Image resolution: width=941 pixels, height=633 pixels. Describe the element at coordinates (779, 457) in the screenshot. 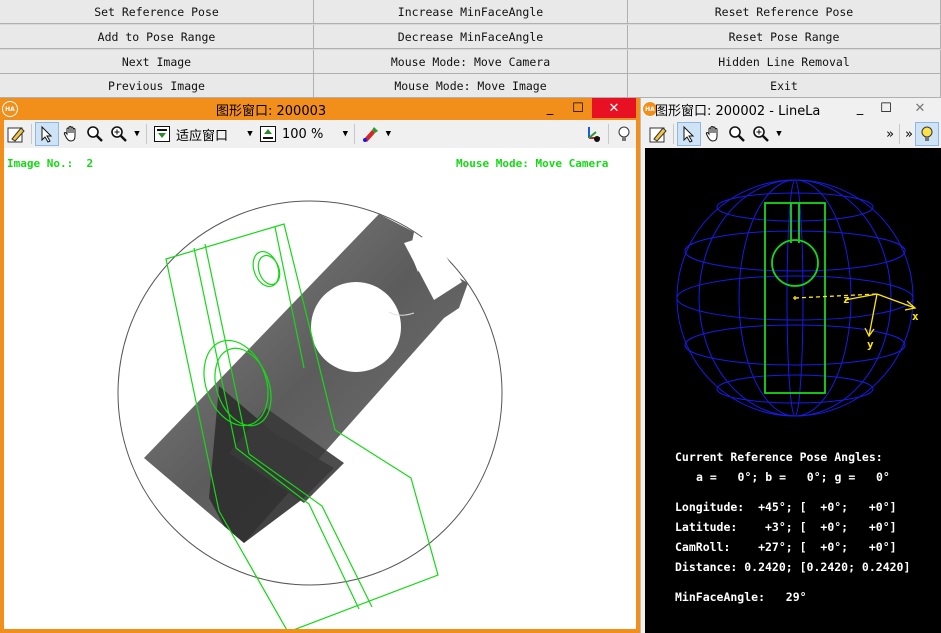

I see `current-ref-pose-title: Current Reference Pose Angles:` at that location.